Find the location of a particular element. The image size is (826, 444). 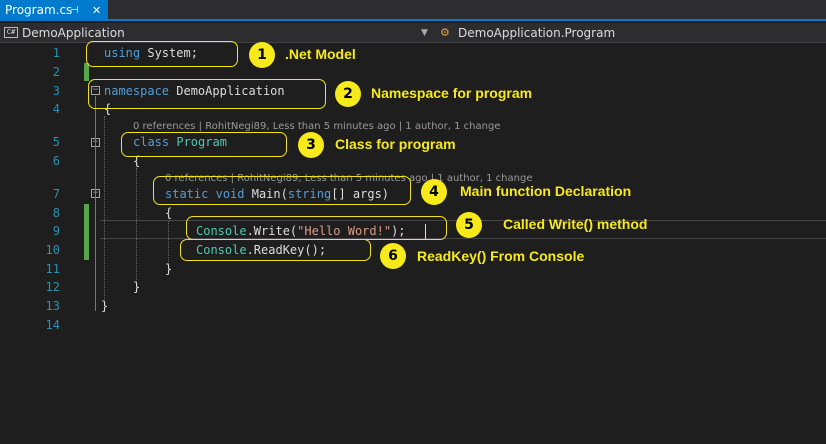

code-line-11: } is located at coordinates (169, 269).